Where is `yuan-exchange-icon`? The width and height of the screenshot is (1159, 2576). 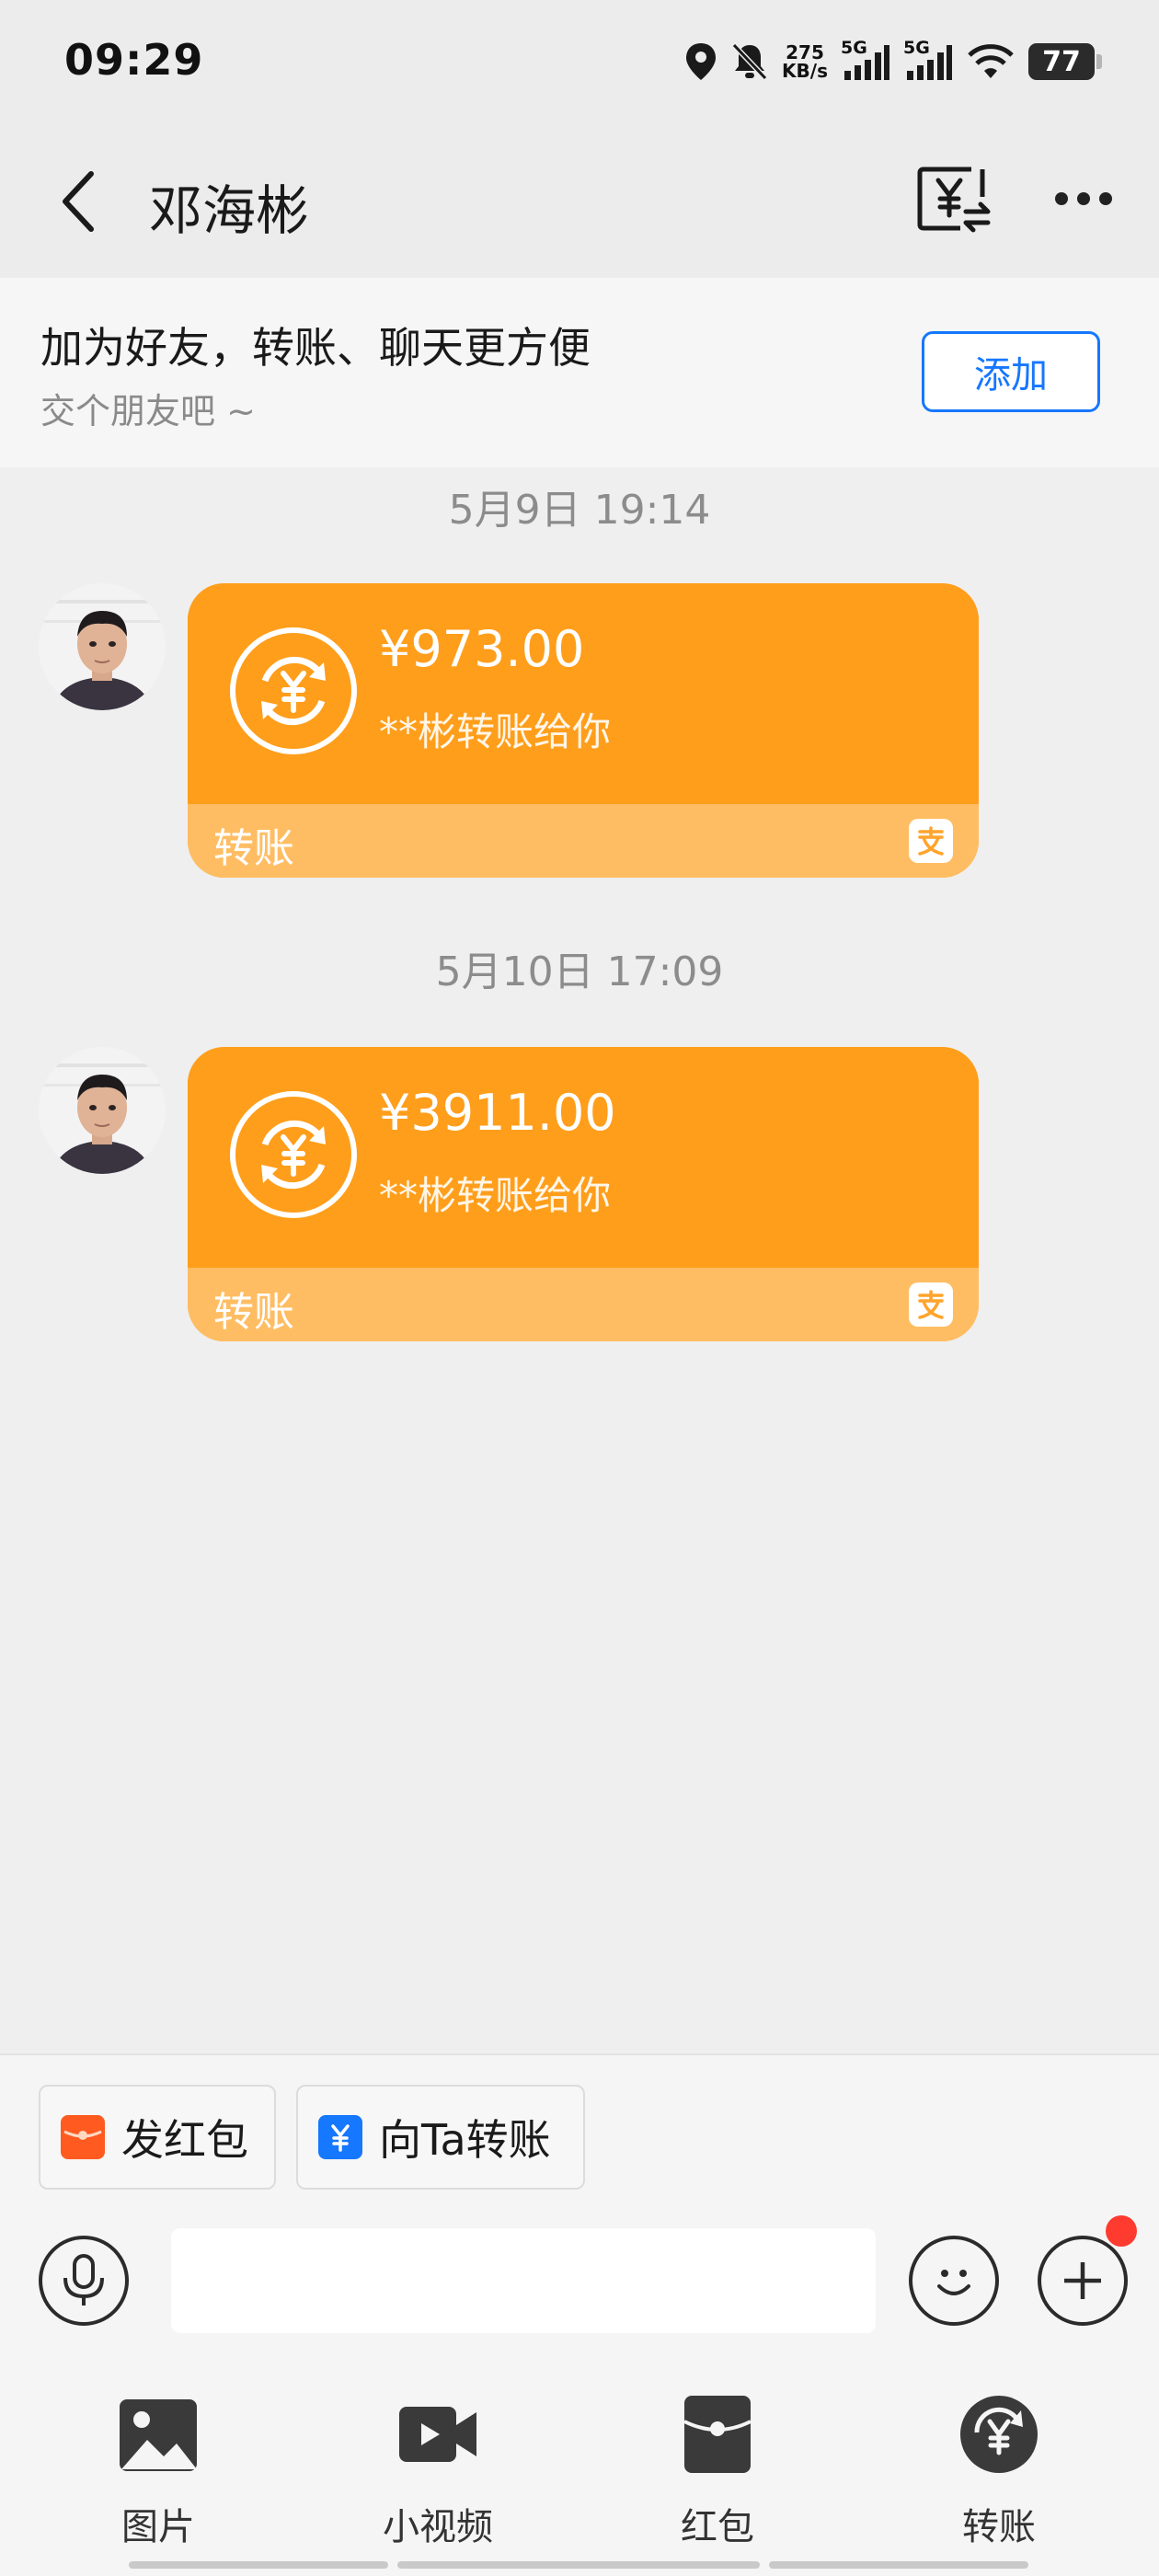 yuan-exchange-icon is located at coordinates (954, 200).